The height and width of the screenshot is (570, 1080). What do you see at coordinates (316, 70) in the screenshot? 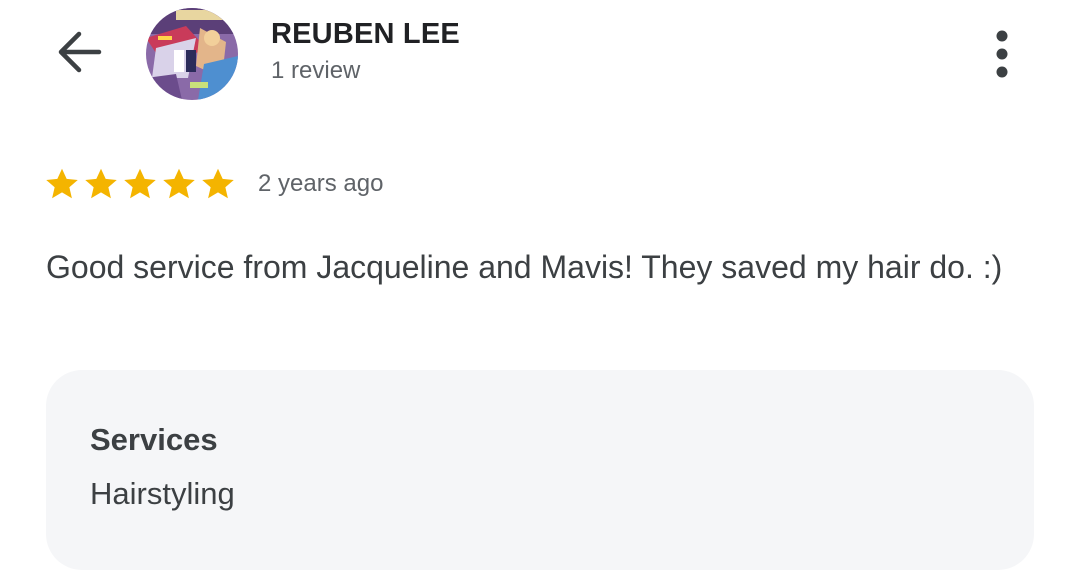
I see `review-count: 1 review` at bounding box center [316, 70].